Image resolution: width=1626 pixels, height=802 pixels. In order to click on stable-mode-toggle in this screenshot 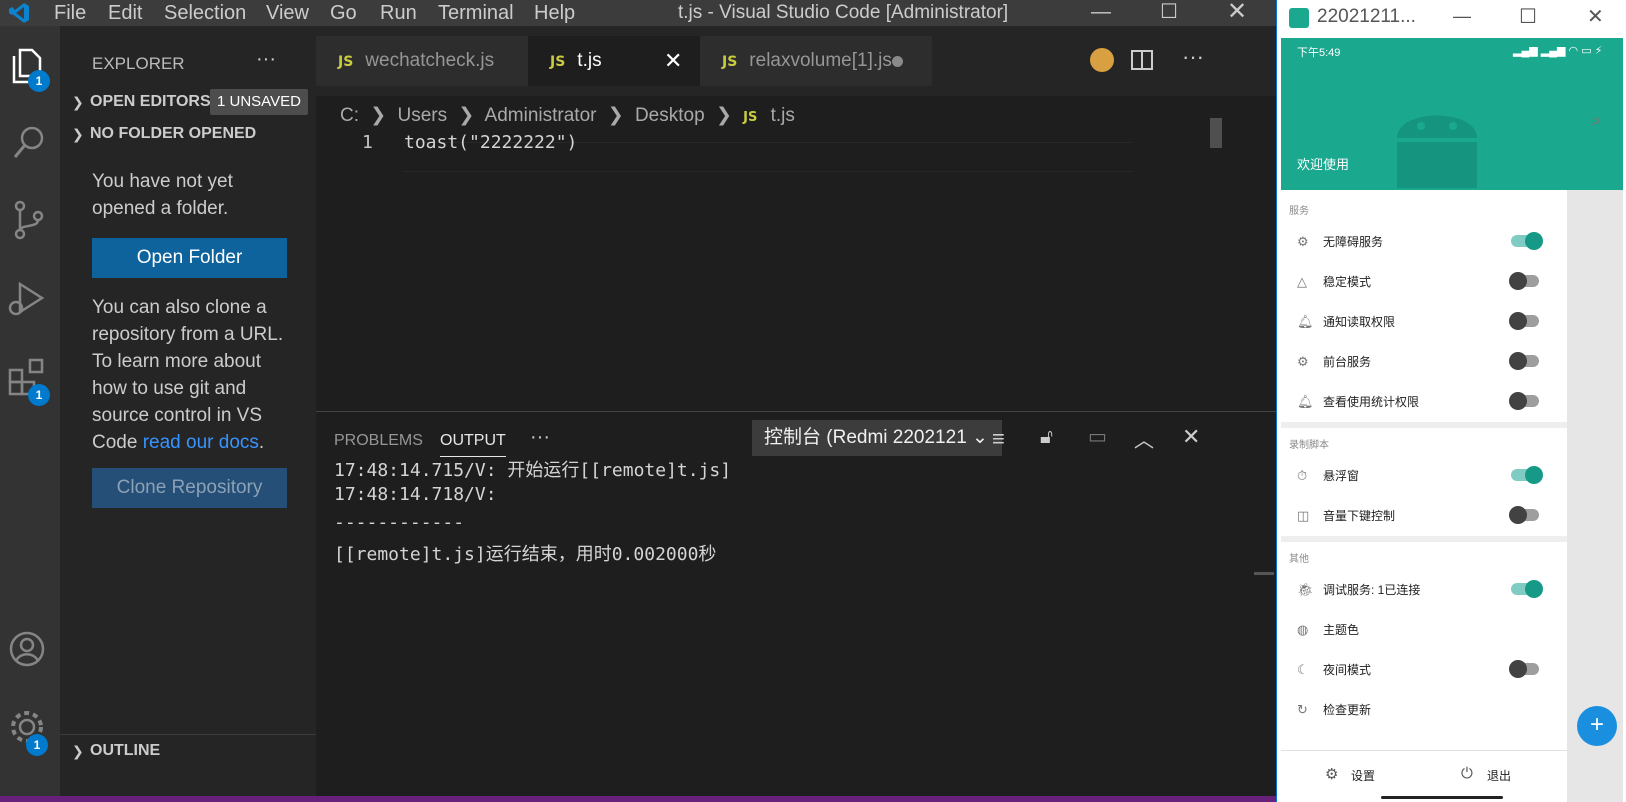, I will do `click(1524, 281)`.